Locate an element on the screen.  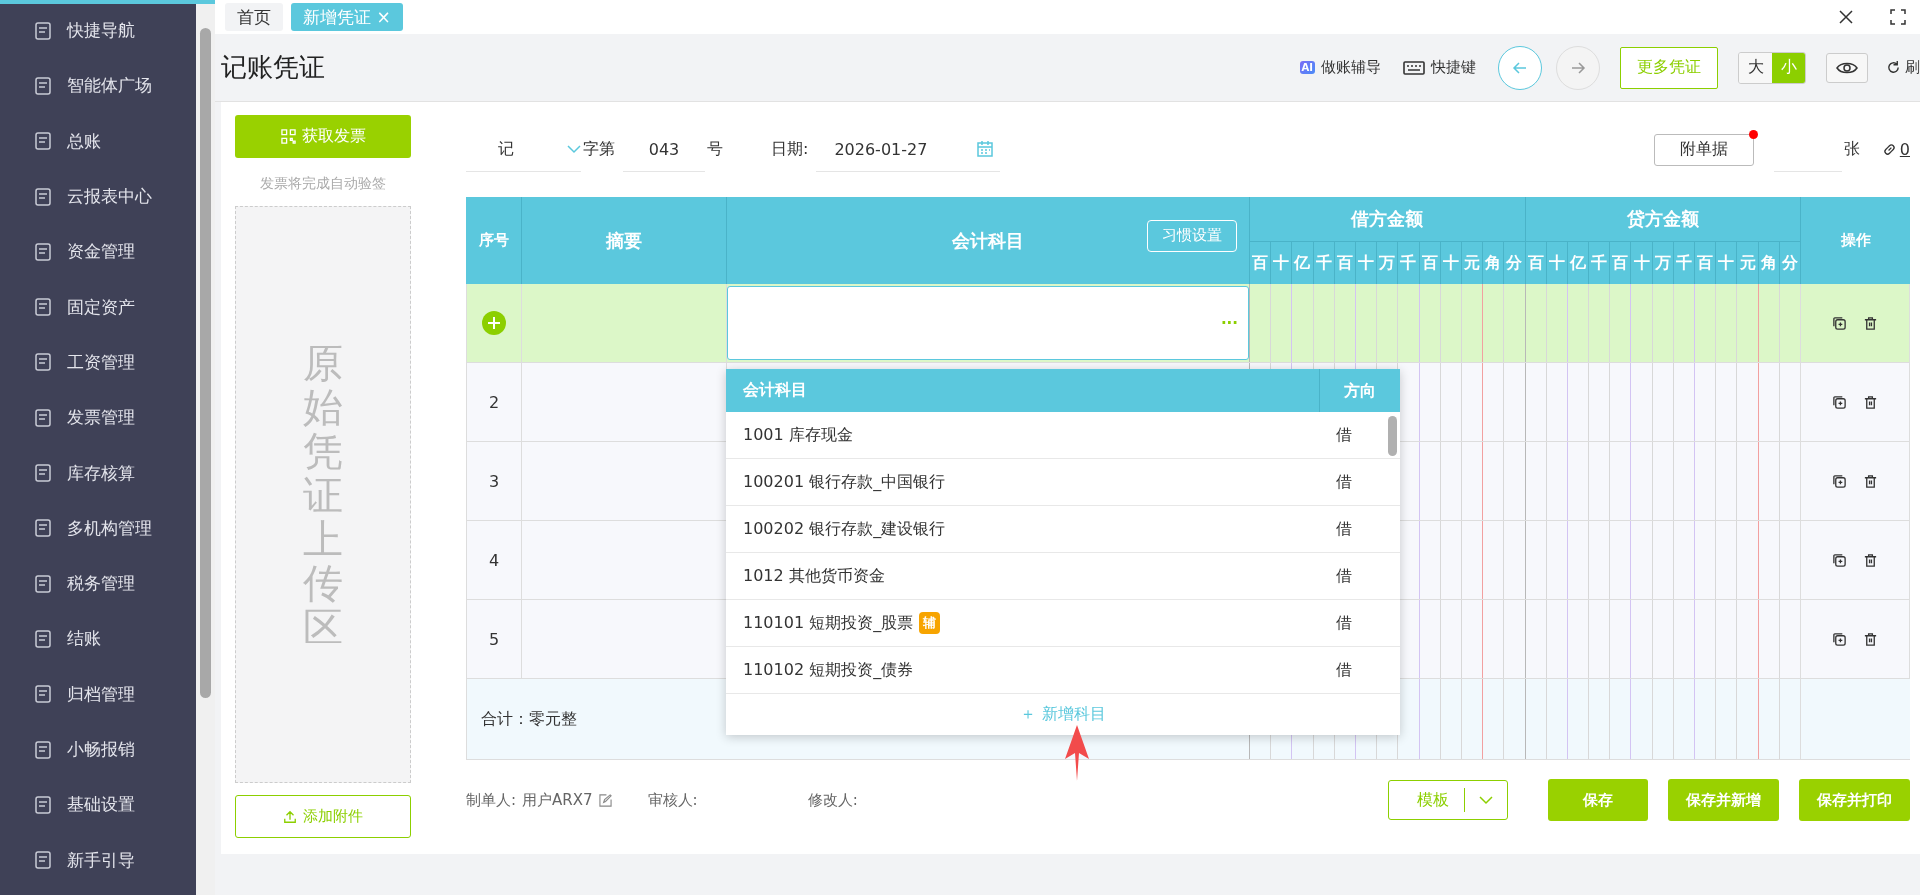
row-number: 2 is located at coordinates (494, 402).